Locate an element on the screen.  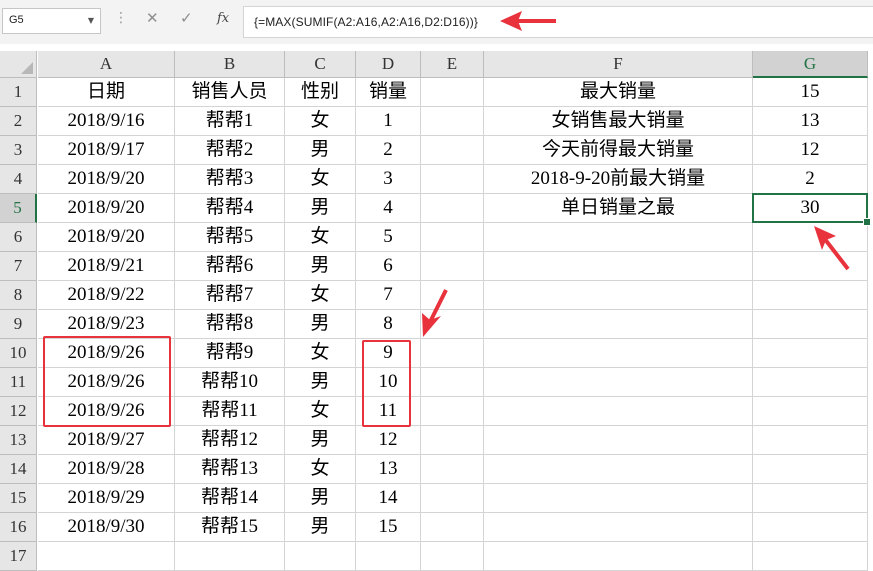
annotation-arrow-values is located at coordinates (435, 313).